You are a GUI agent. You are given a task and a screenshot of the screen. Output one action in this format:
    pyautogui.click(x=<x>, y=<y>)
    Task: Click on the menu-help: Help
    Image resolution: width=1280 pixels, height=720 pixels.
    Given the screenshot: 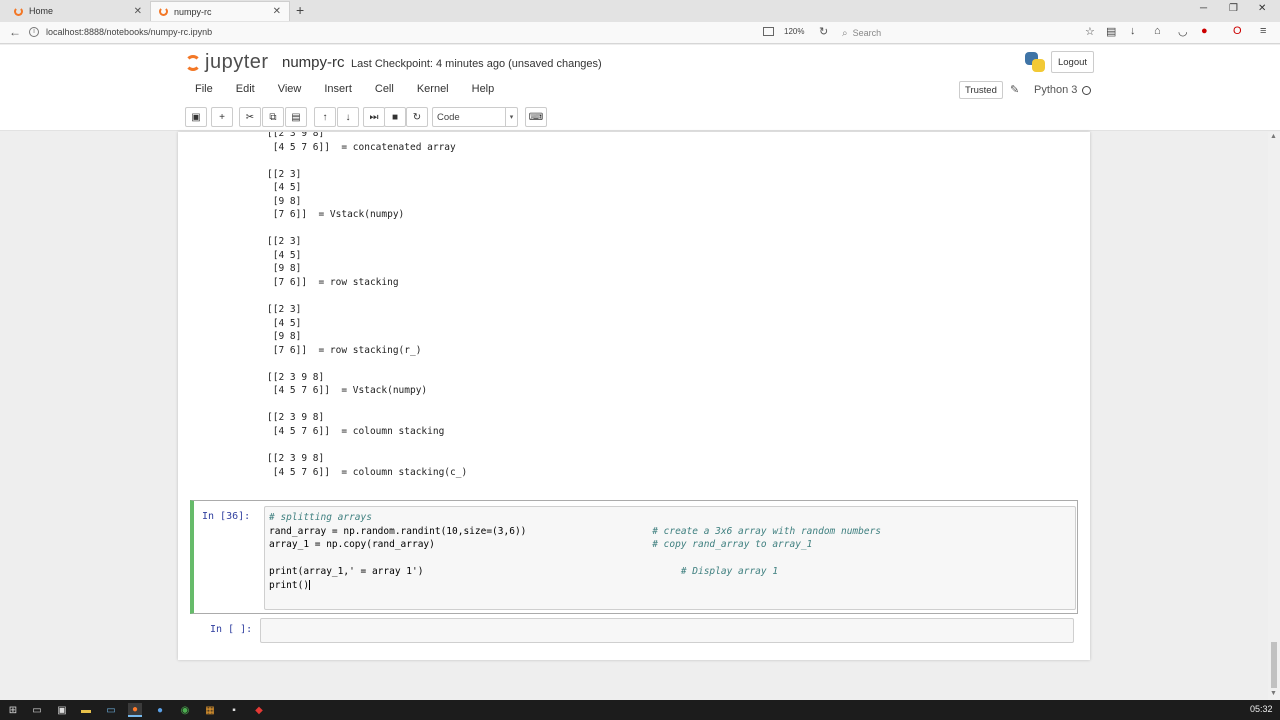 What is the action you would take?
    pyautogui.click(x=483, y=92)
    